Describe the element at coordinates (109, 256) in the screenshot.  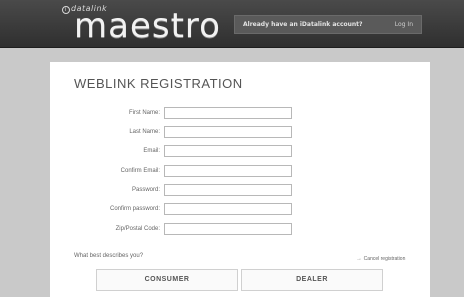
I see `user-type-question: What best describes you?` at that location.